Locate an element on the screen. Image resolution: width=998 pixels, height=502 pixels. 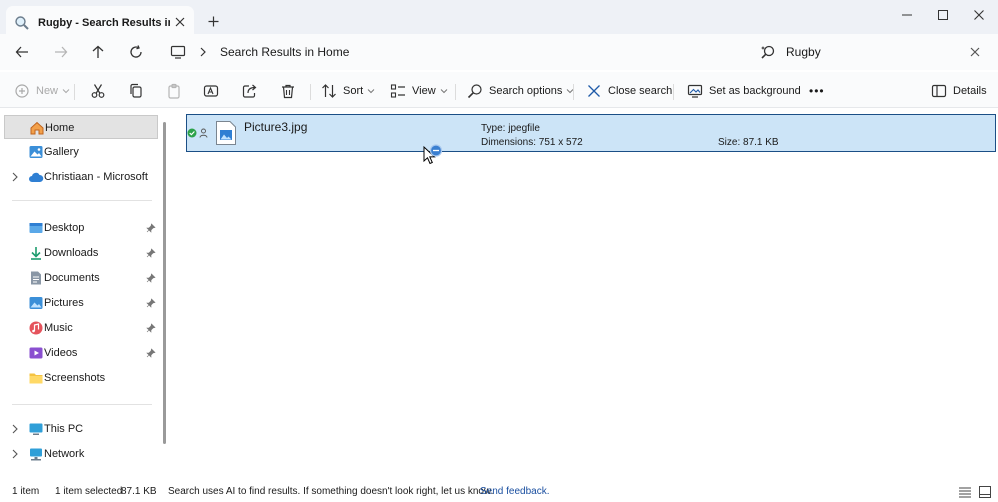
rename-button is located at coordinates (211, 91).